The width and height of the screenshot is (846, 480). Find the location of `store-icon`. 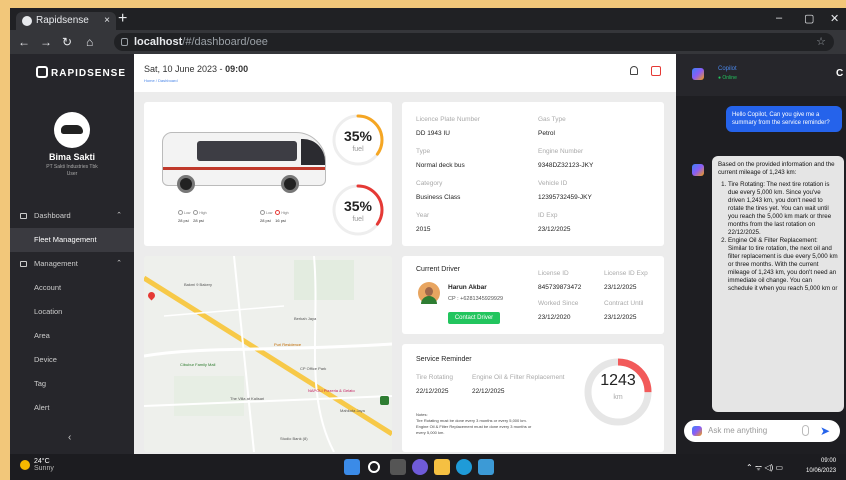

store-icon is located at coordinates (486, 467).